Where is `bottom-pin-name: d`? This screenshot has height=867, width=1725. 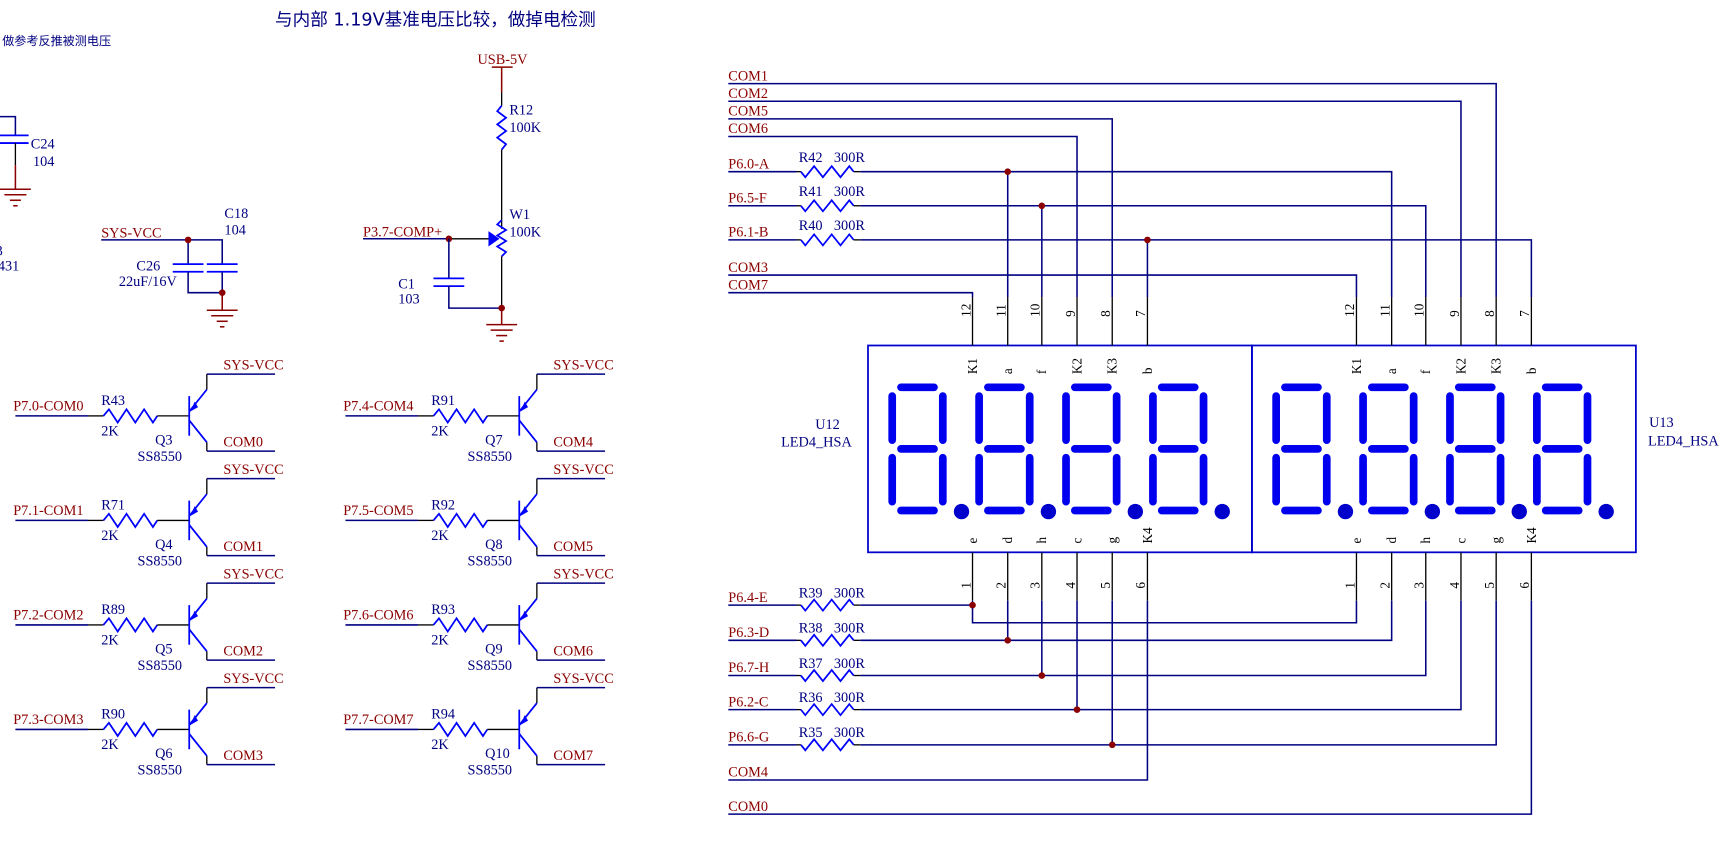
bottom-pin-name: d is located at coordinates (1007, 540).